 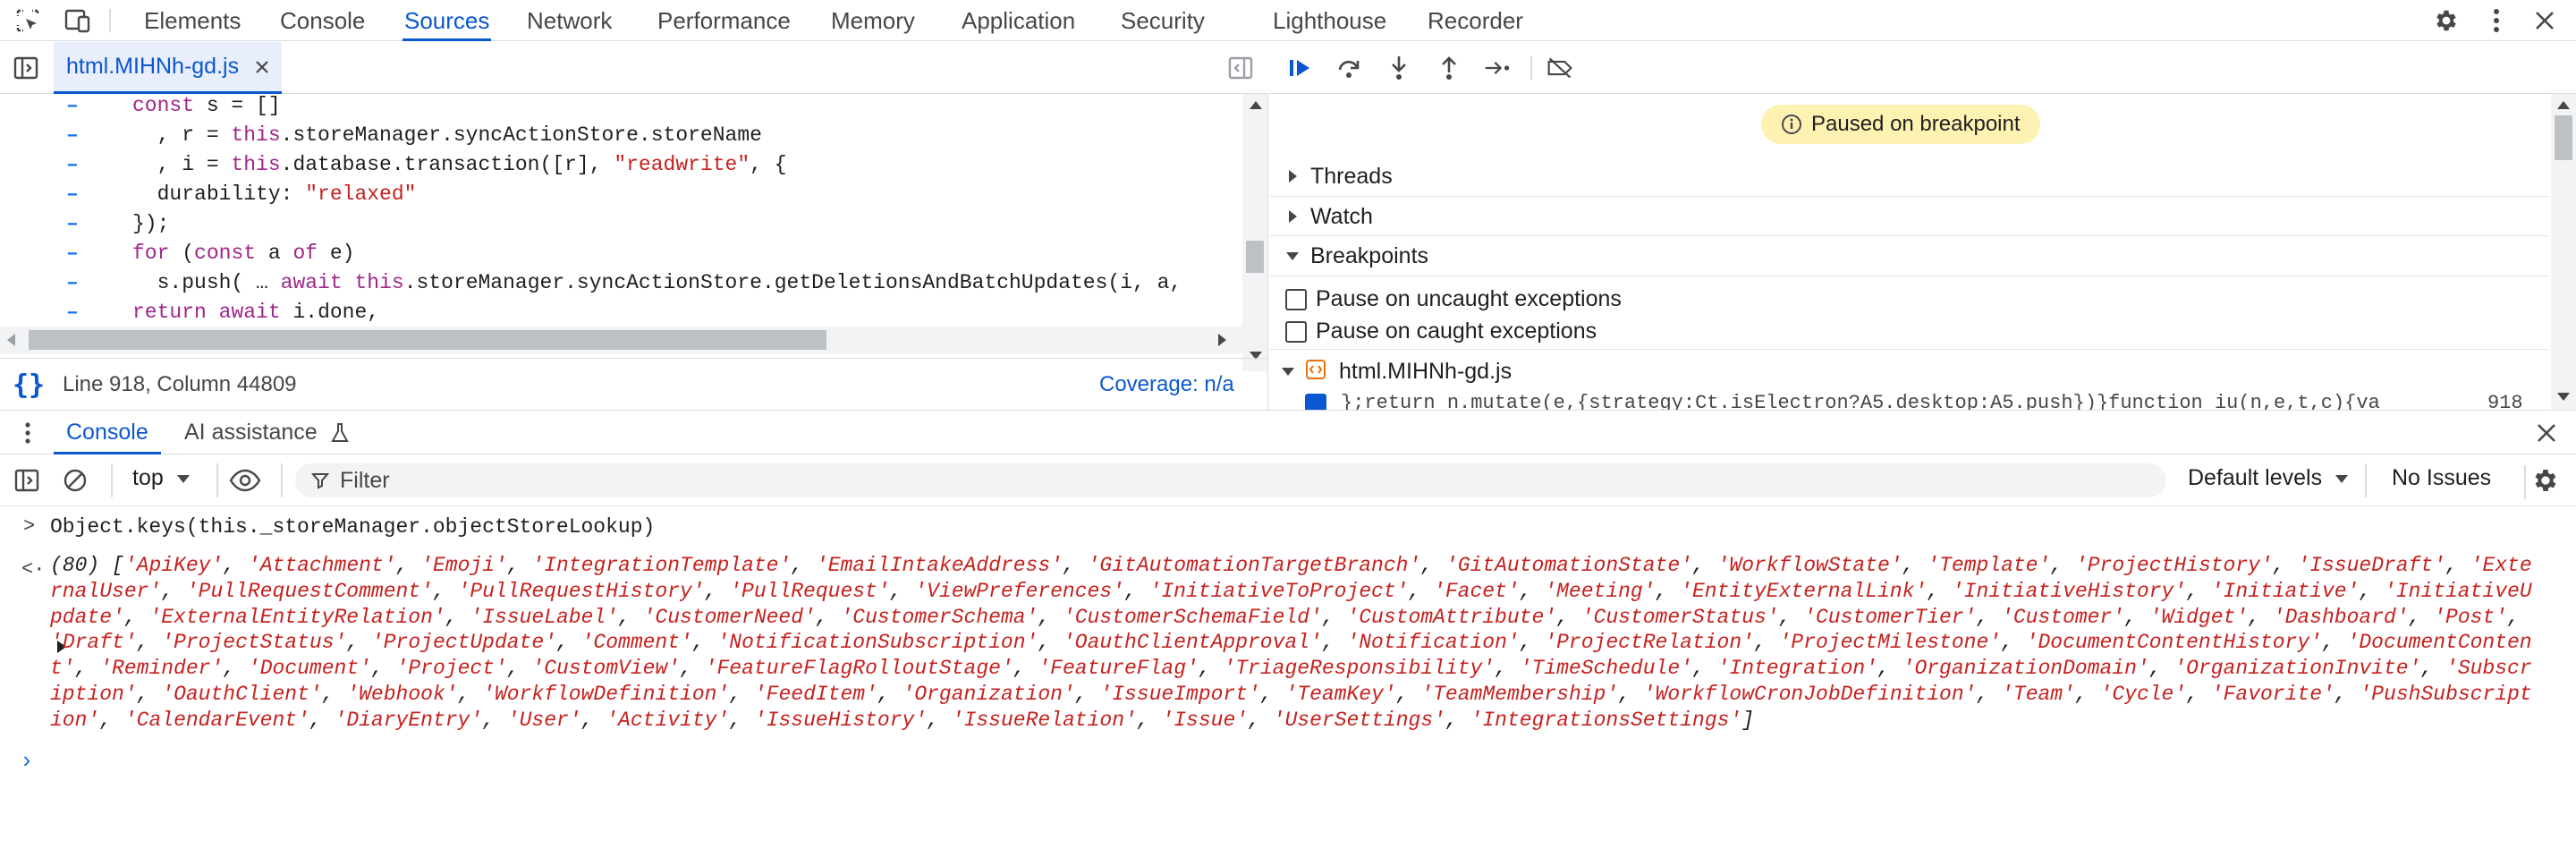 I want to click on editor-horizontal-scrollbar, so click(x=621, y=340).